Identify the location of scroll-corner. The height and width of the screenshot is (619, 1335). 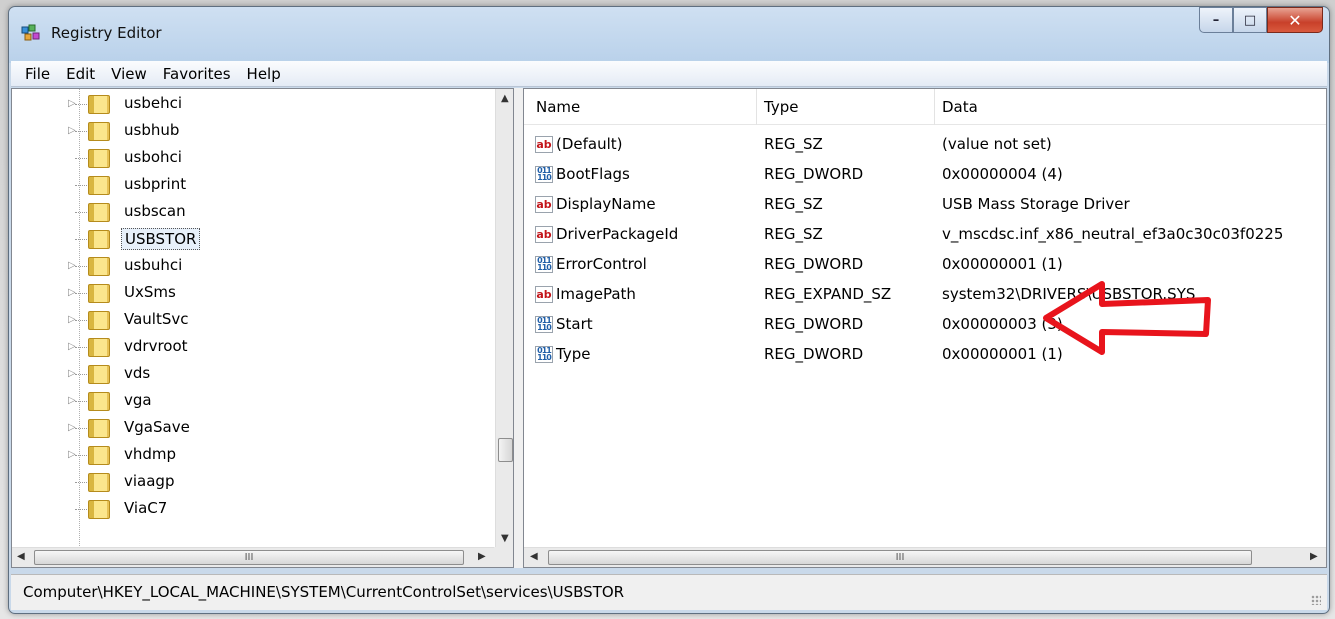
(503, 557).